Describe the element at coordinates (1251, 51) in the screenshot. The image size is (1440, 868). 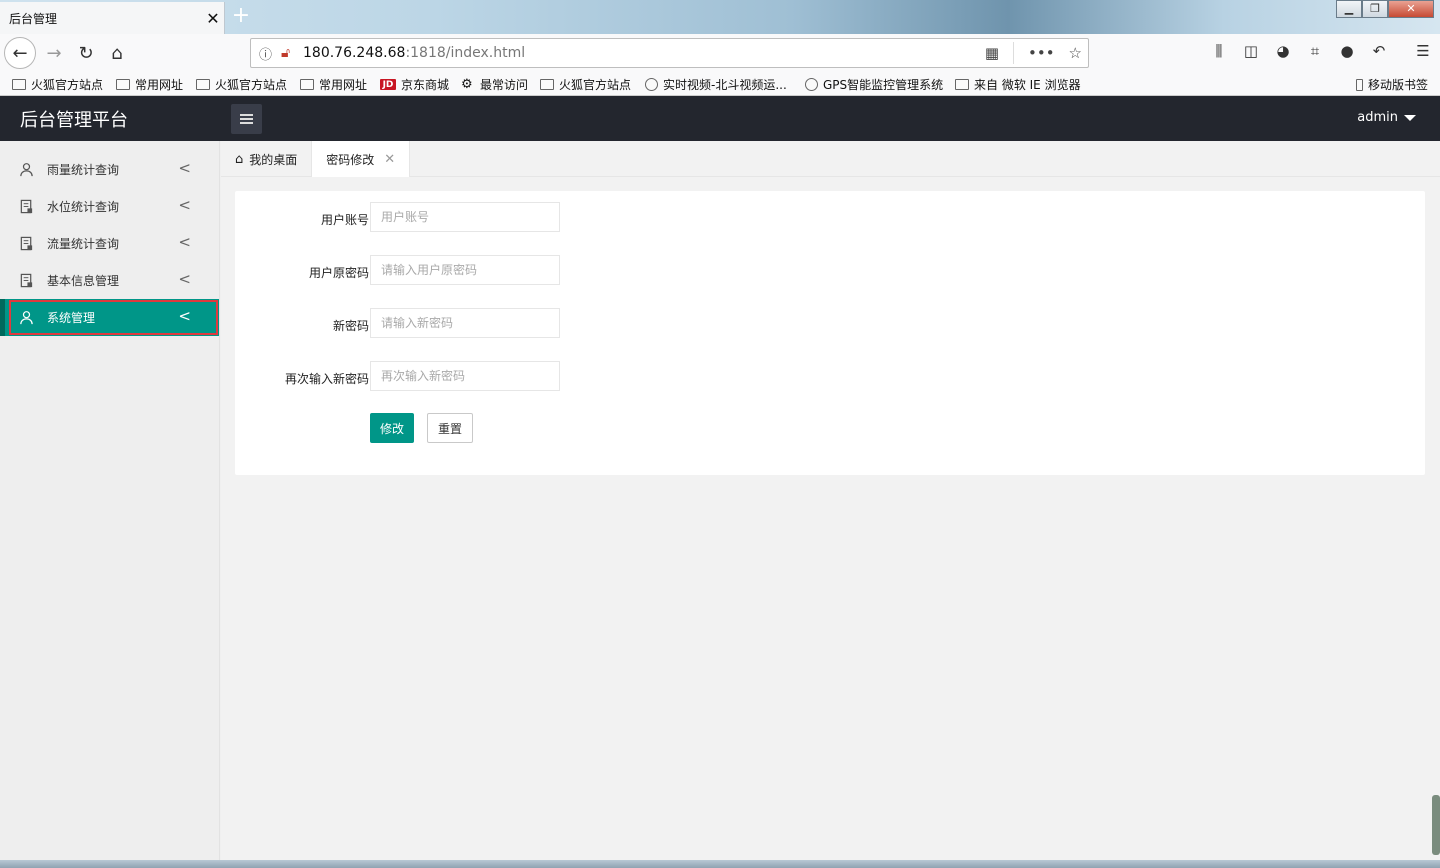
I see `sidebar-icon: ◫` at that location.